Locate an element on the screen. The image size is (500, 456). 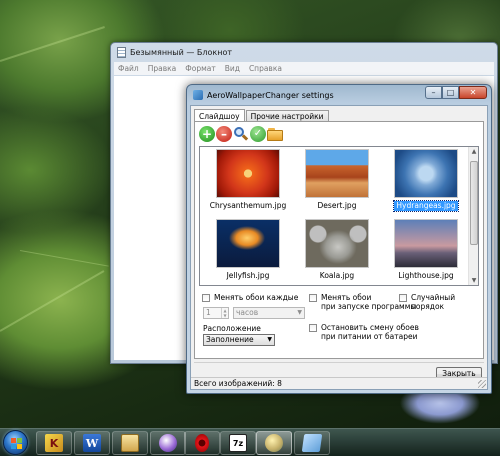
image-item-selected: Hydrangeas.jpg is located at coordinates (426, 182).